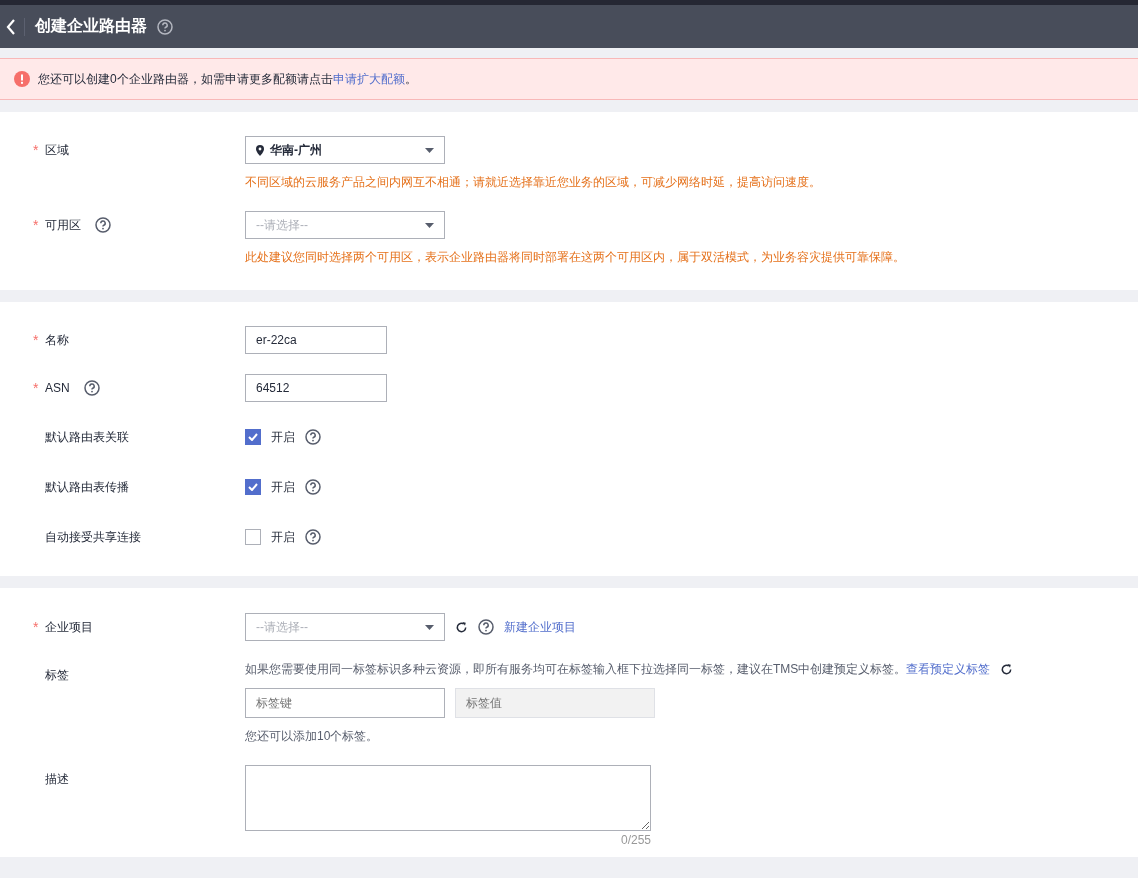 This screenshot has height=878, width=1138. I want to click on hint-text: 不同区域的云服务产品之间内网互不相通；请就近选择靠近您业务的区域，可减少网络时延，提高访问速度。, so click(533, 182).